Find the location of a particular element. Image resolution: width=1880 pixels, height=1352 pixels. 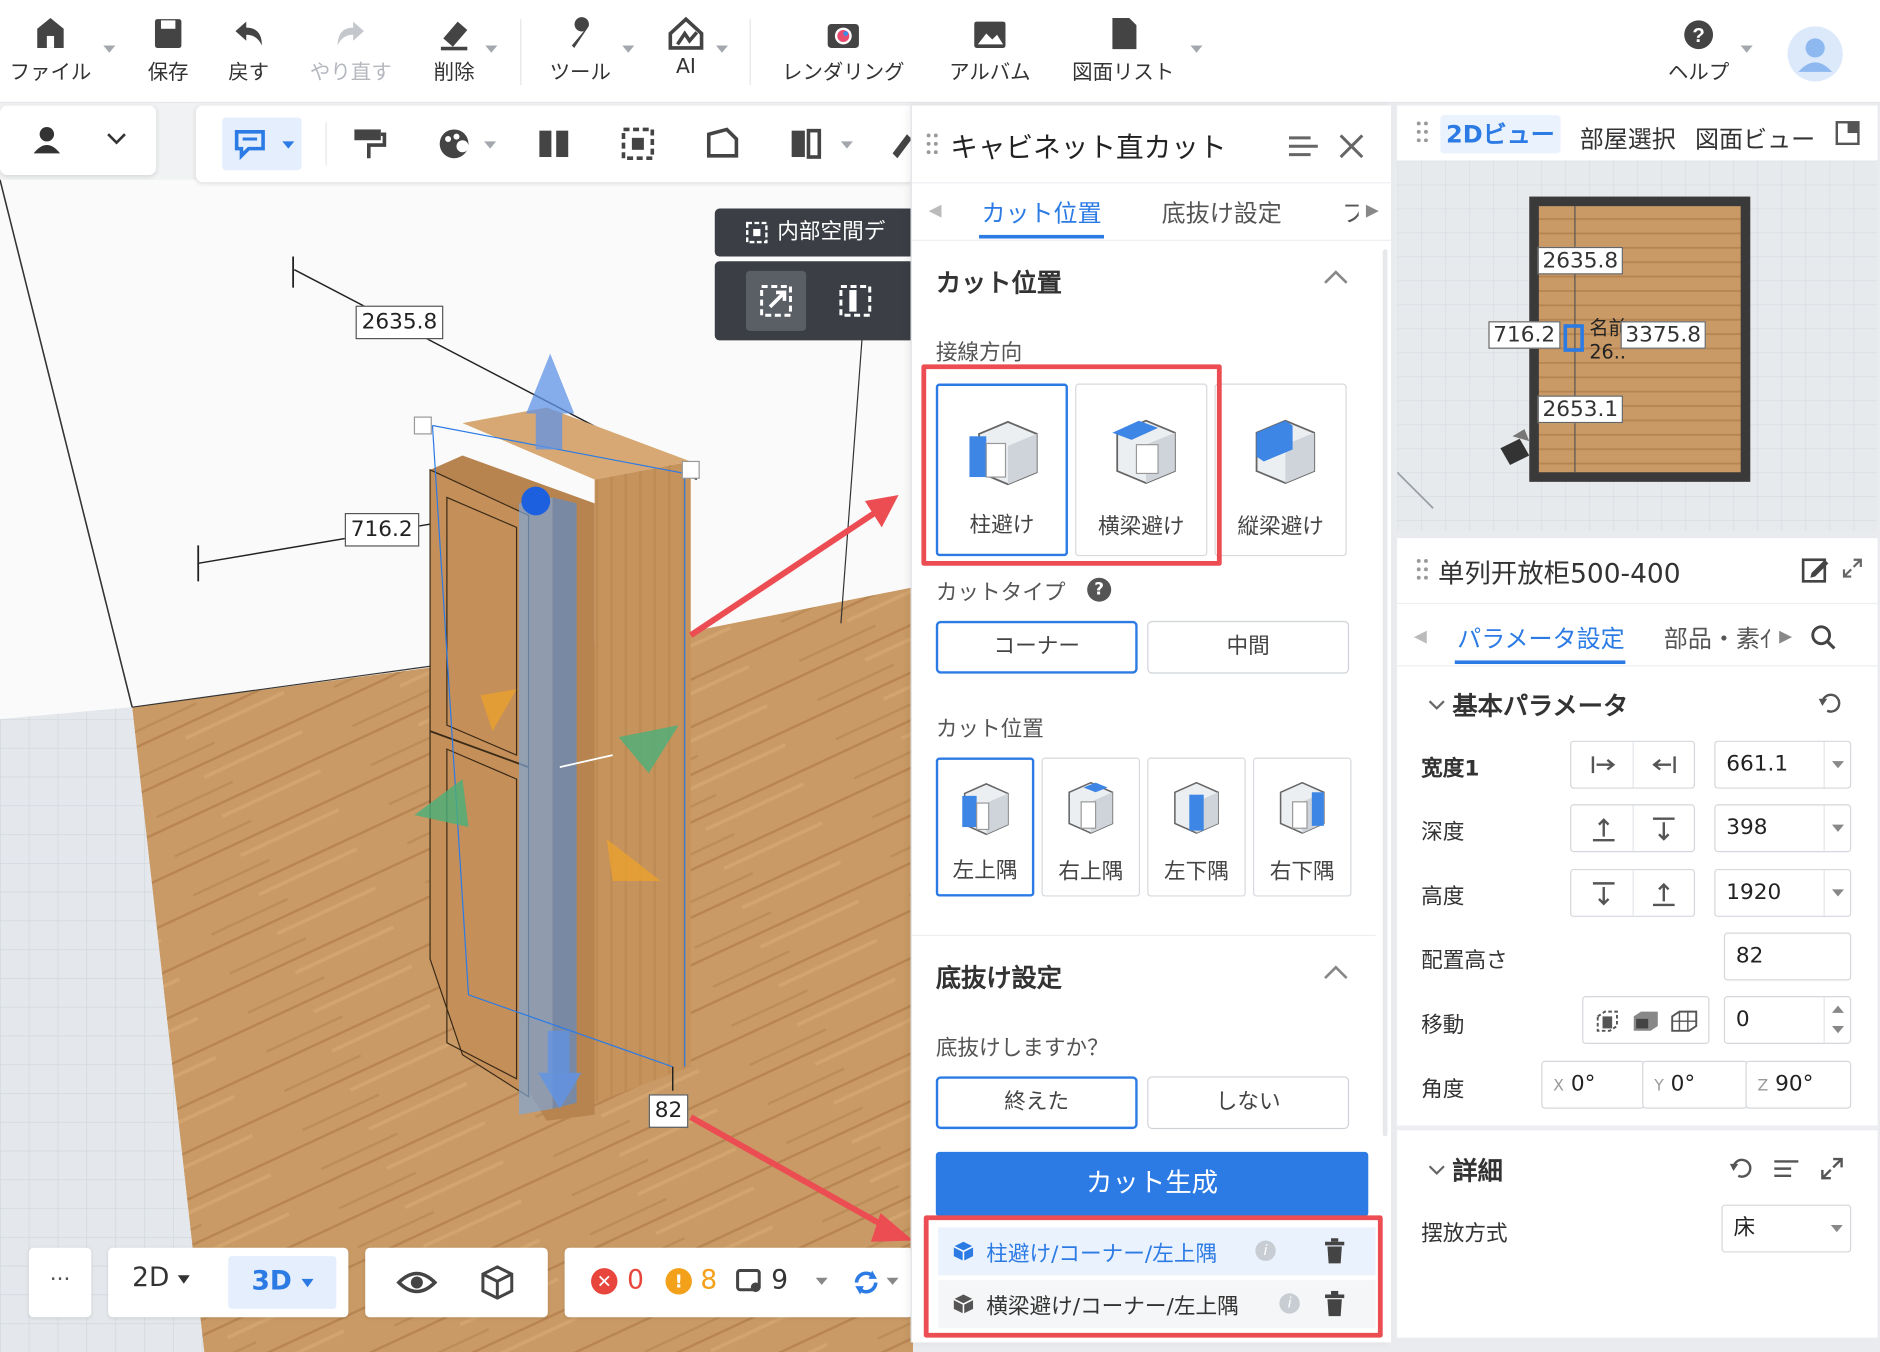

file-caret-icon is located at coordinates (109, 49).